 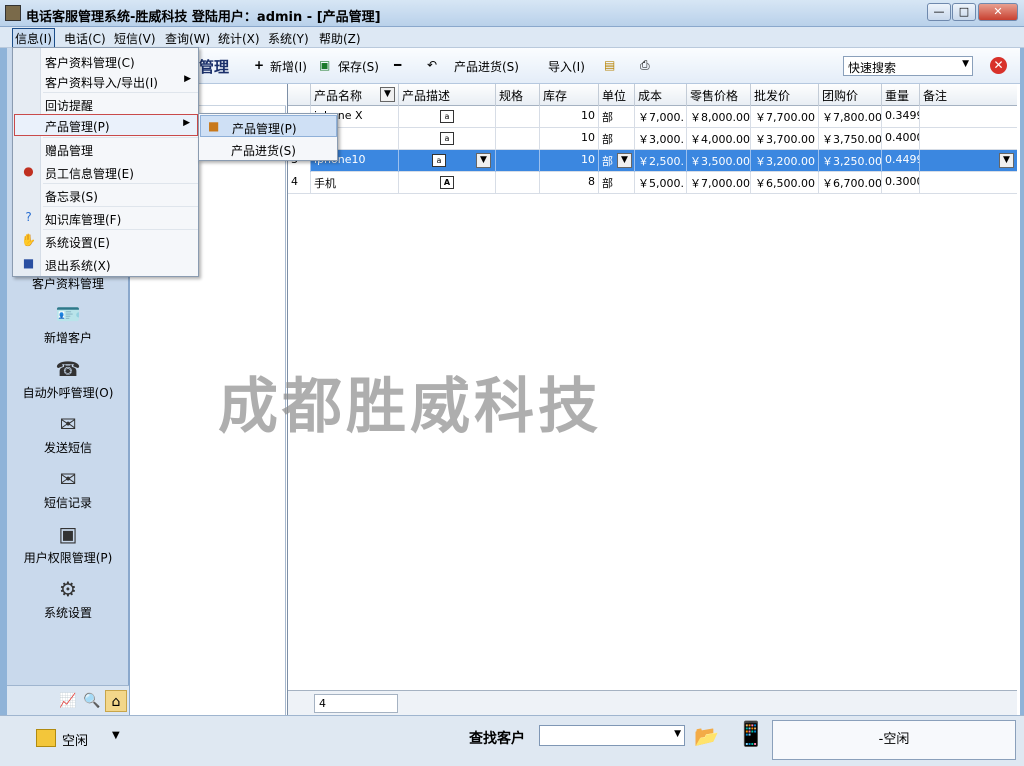 What do you see at coordinates (850, 95) in the screenshot?
I see `column-header-group-price: 团购价` at bounding box center [850, 95].